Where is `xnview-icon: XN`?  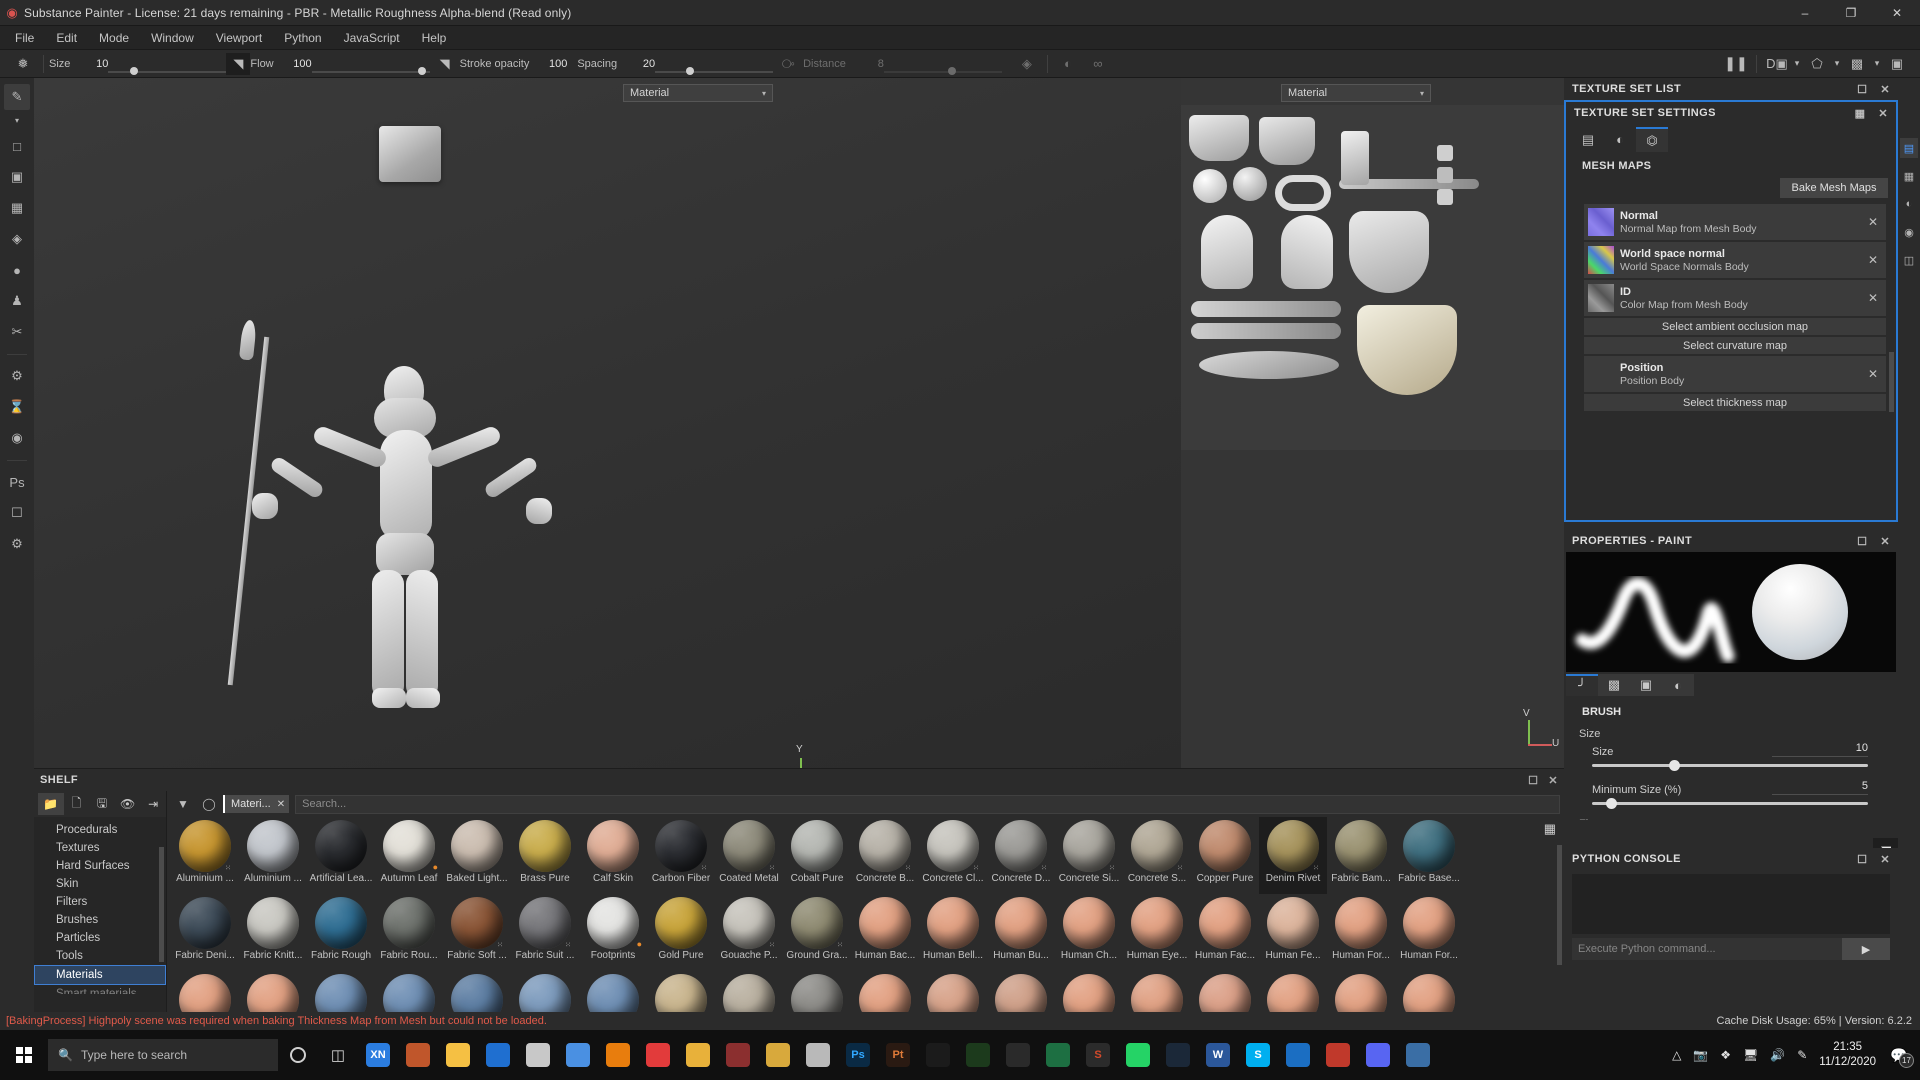
xnview-icon: XN is located at coordinates (378, 1055).